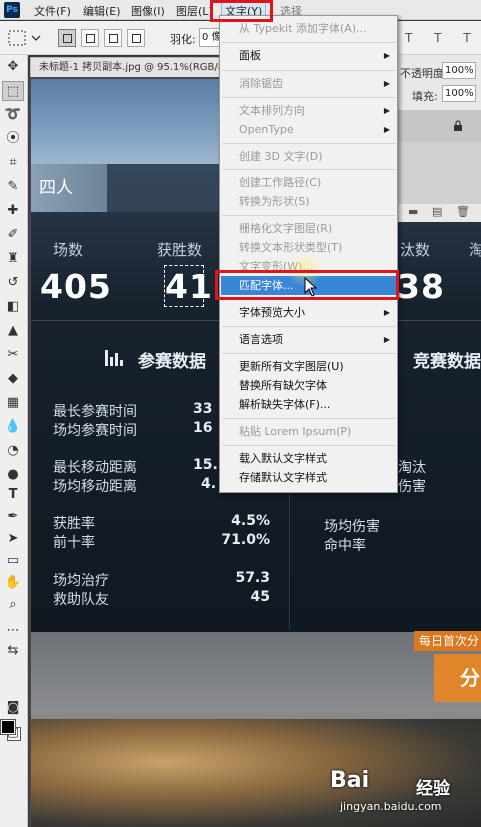 Image resolution: width=481 pixels, height=827 pixels. I want to click on eraser-tool-icon: ◧, so click(13, 307).